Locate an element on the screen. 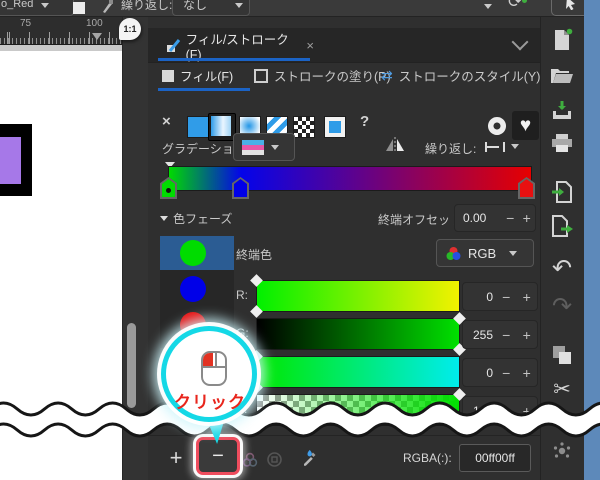 The image size is (600, 480). paint-linear-gradient-button-selected is located at coordinates (222, 127).